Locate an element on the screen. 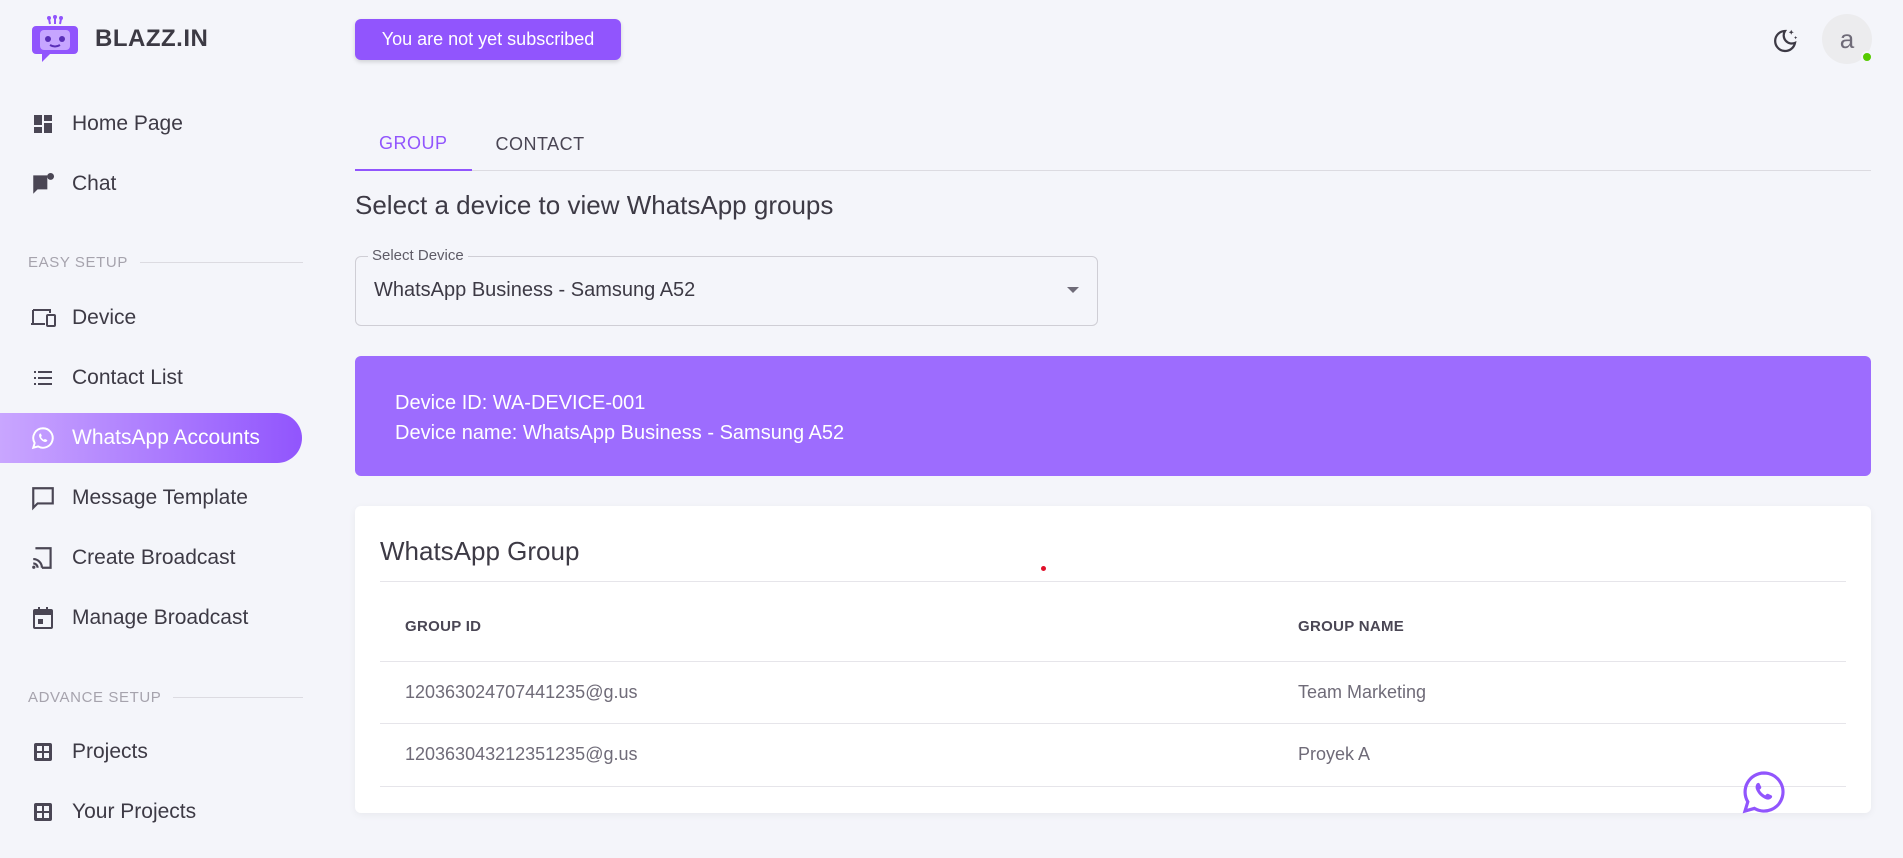 The image size is (1903, 858). group-name-cell: Team Marketing is located at coordinates (1362, 692).